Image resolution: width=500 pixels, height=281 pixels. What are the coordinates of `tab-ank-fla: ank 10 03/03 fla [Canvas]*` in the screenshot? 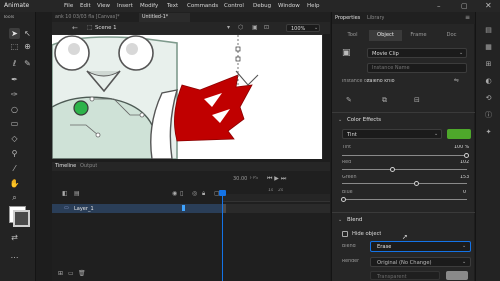 It's located at (95, 17).